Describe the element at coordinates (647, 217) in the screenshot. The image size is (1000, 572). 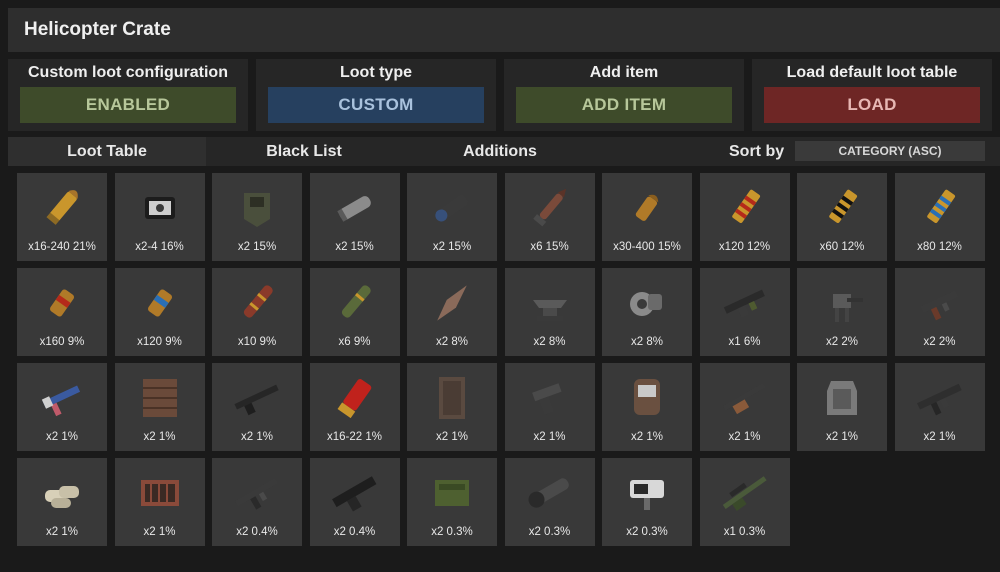
I see `loot-item-slot: x30-400 15%` at that location.